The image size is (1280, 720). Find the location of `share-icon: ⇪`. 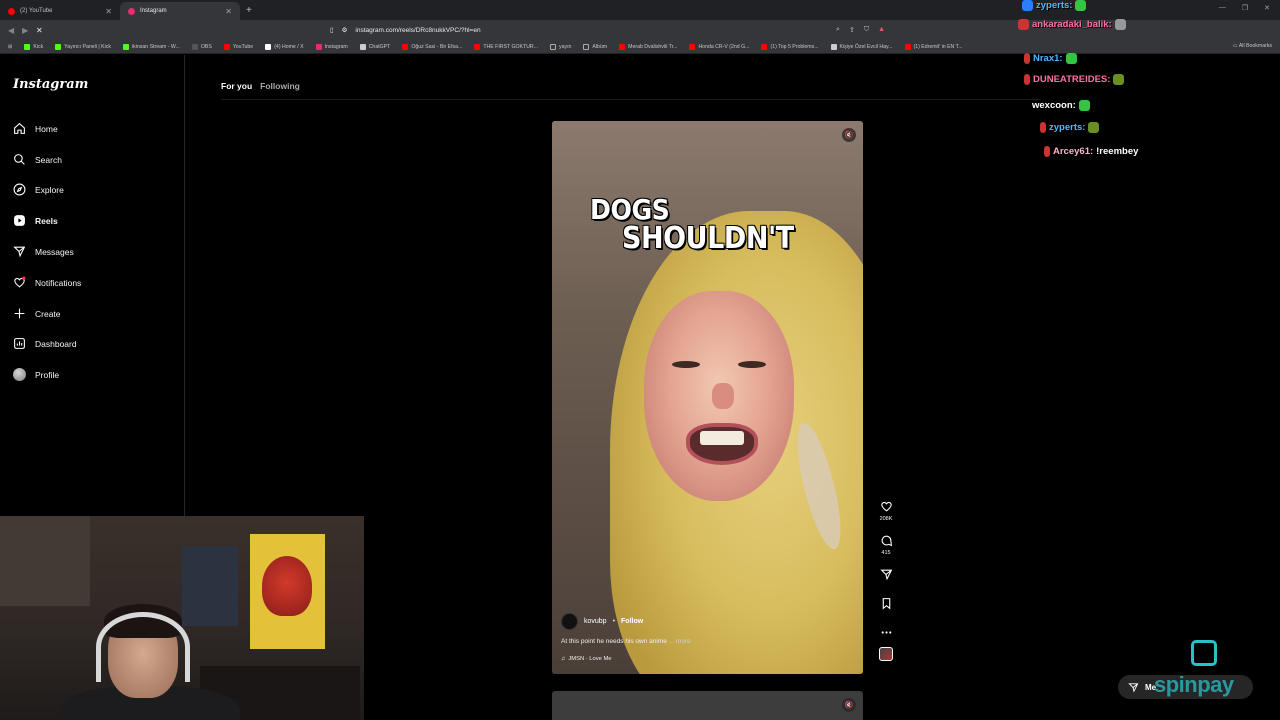

share-icon: ⇪ is located at coordinates (852, 30).